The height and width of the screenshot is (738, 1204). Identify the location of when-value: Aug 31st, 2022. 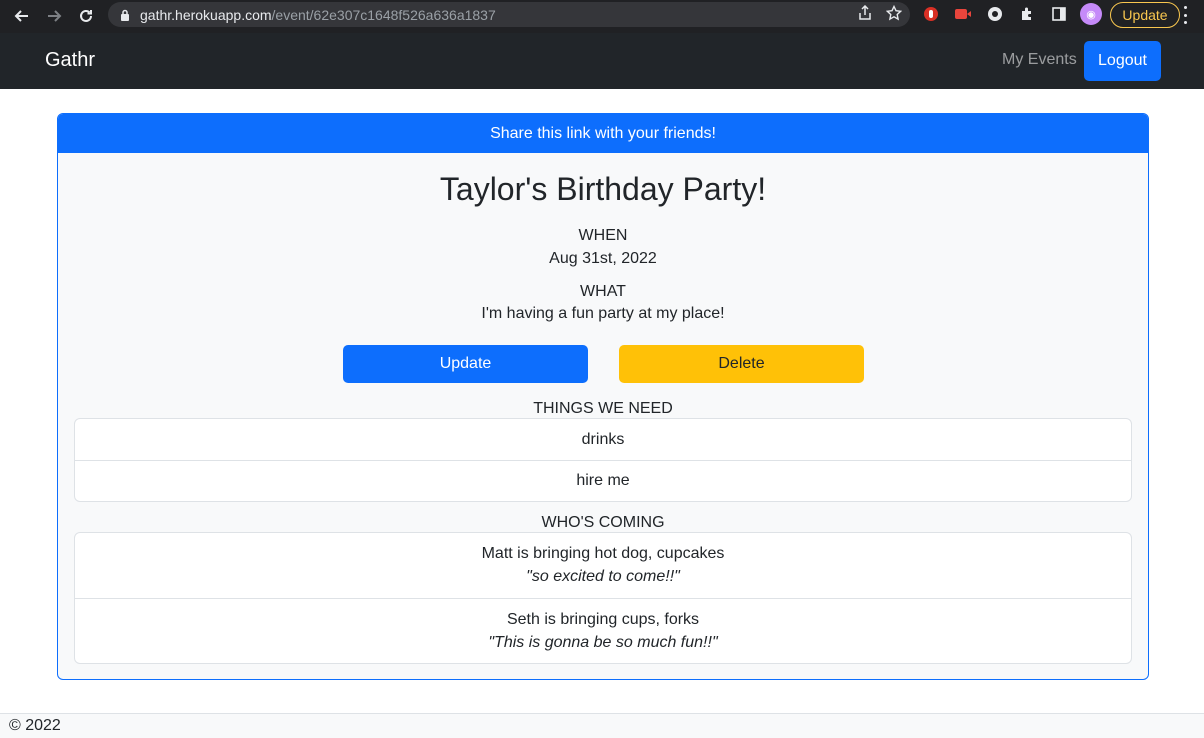
(603, 258).